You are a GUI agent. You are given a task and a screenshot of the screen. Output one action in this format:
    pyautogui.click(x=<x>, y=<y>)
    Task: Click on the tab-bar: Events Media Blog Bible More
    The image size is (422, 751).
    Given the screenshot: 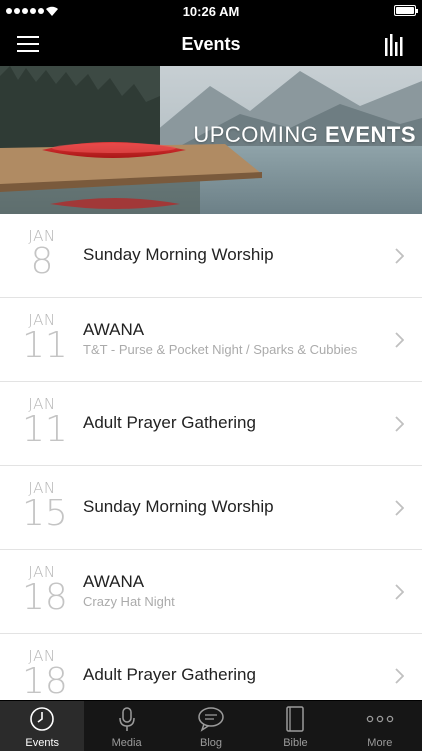 What is the action you would take?
    pyautogui.click(x=211, y=725)
    